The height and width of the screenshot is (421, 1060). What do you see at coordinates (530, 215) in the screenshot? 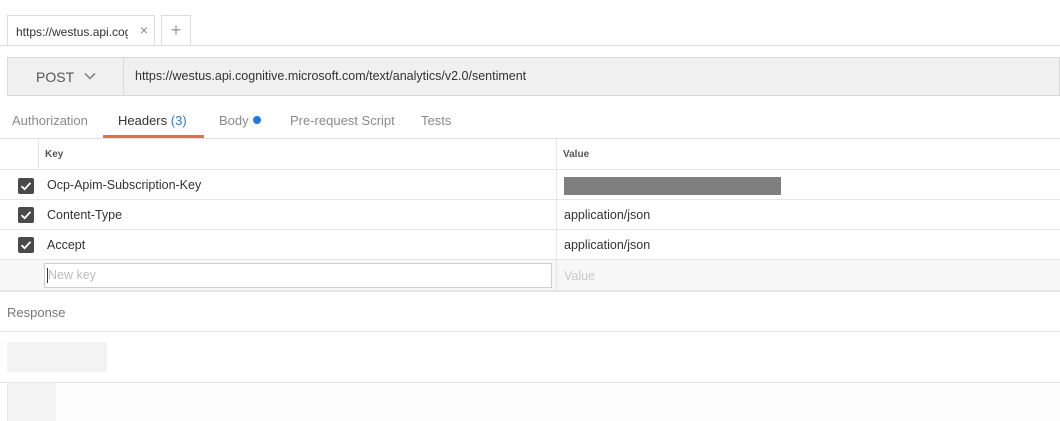
I see `table-row: Content-Type application/json` at bounding box center [530, 215].